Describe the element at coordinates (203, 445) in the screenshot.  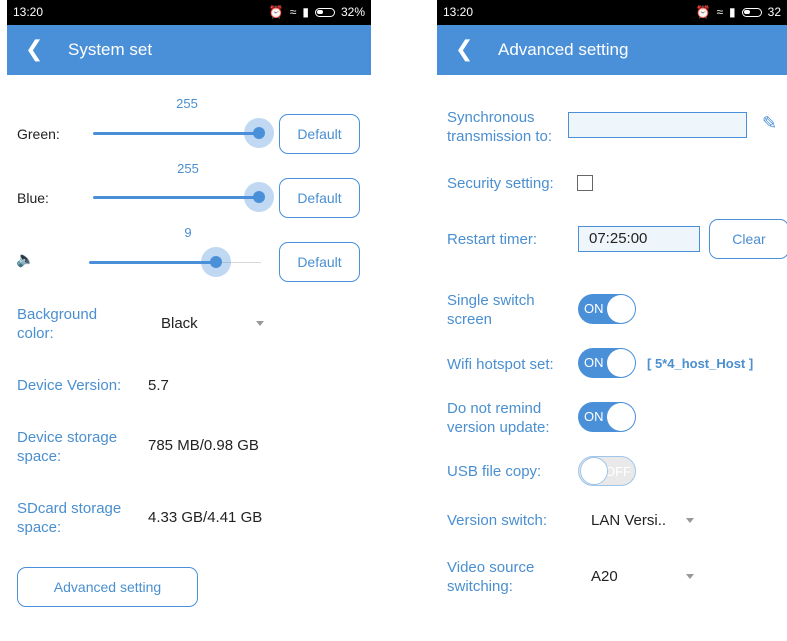
I see `device-storage-value: 785 MB/0.98 GB` at that location.